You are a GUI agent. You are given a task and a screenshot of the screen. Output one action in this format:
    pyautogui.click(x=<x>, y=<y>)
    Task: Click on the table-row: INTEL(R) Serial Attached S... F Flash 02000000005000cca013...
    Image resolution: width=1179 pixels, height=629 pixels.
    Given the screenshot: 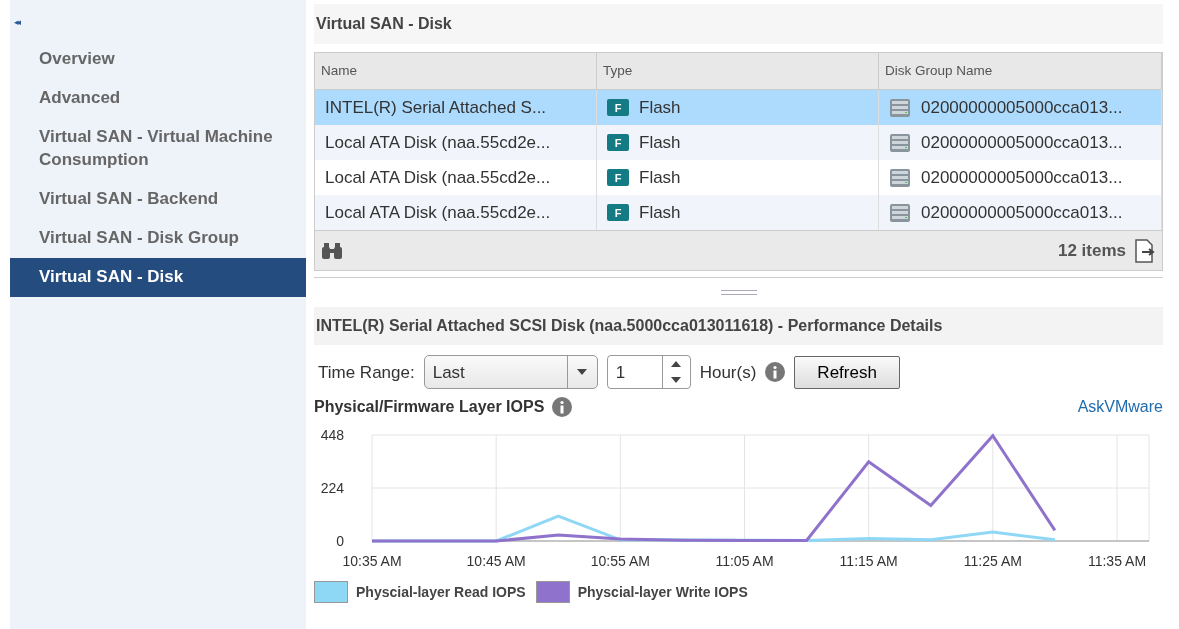 What is the action you would take?
    pyautogui.click(x=738, y=108)
    